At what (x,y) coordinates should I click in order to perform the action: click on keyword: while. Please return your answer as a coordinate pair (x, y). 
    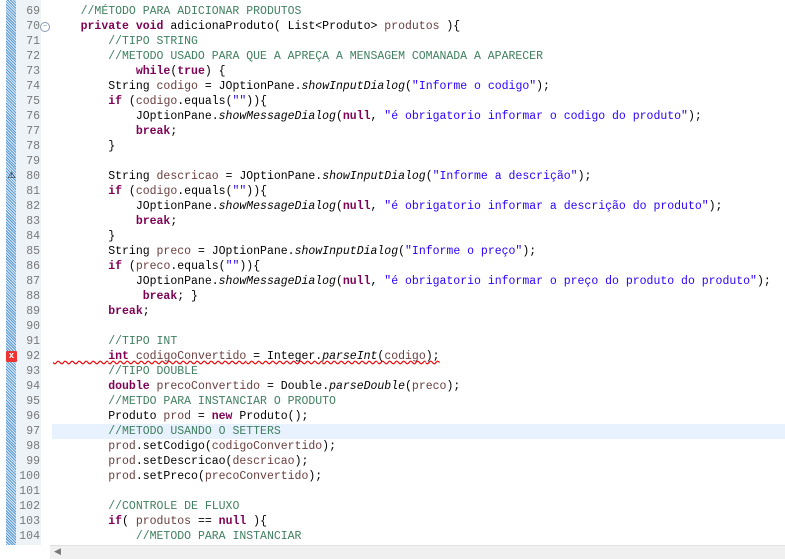
    Looking at the image, I should click on (153, 71).